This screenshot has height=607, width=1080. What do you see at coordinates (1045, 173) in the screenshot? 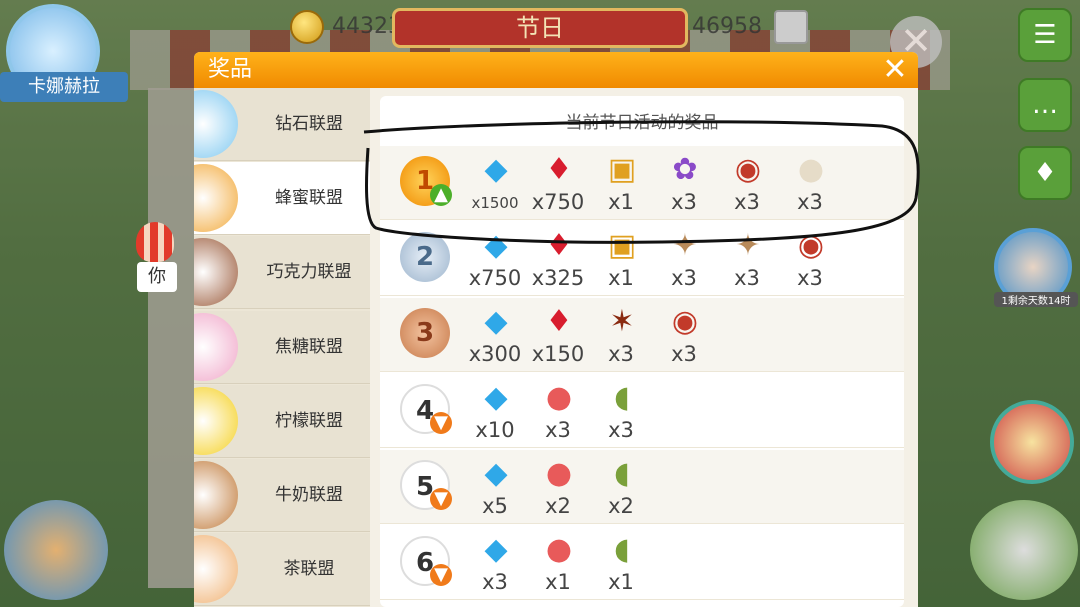
I see `friends-icon: ♦` at bounding box center [1045, 173].